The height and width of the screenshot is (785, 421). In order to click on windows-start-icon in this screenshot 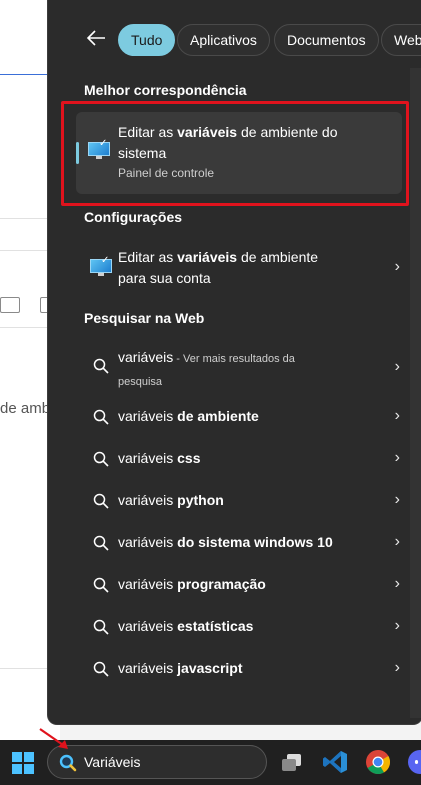, I will do `click(23, 763)`.